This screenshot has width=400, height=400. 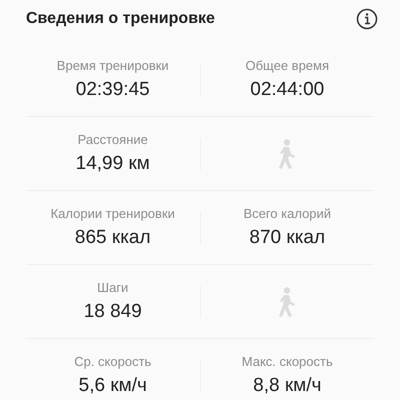 I want to click on metric-value: 18 849, so click(x=113, y=312).